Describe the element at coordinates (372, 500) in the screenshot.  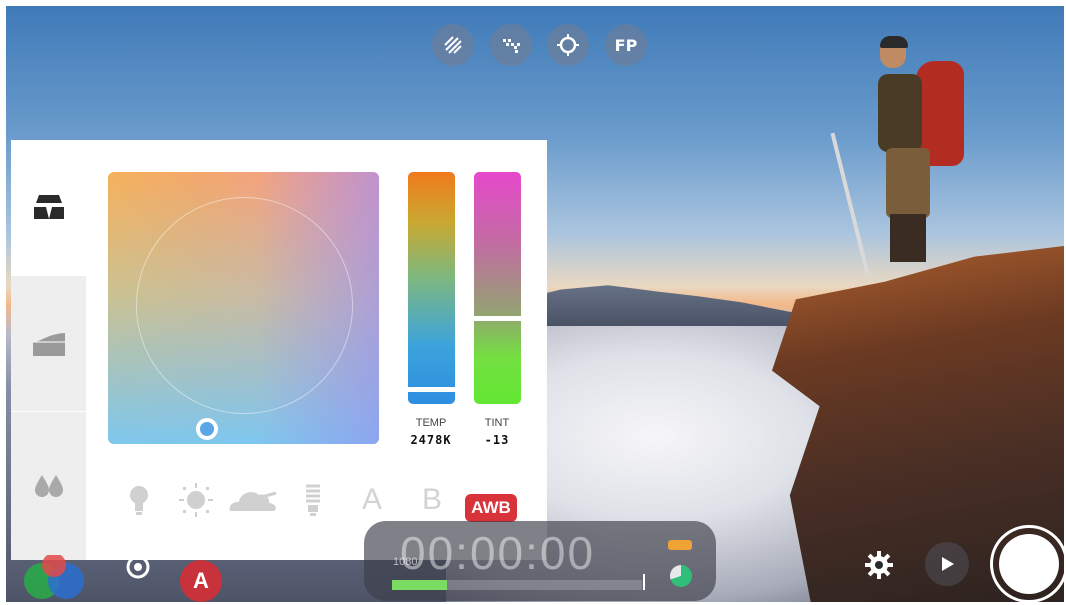
I see `preset-a: A` at that location.